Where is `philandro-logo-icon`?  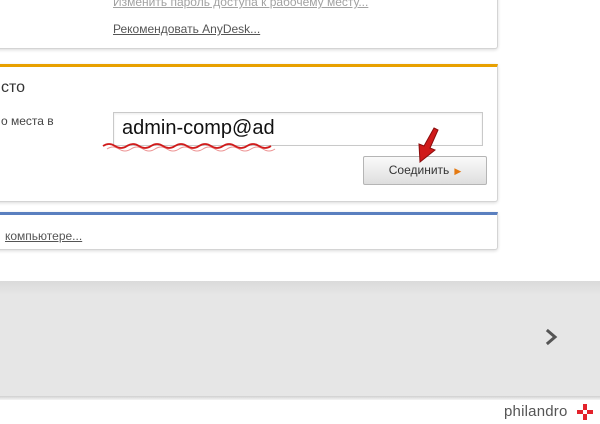 philandro-logo-icon is located at coordinates (585, 412).